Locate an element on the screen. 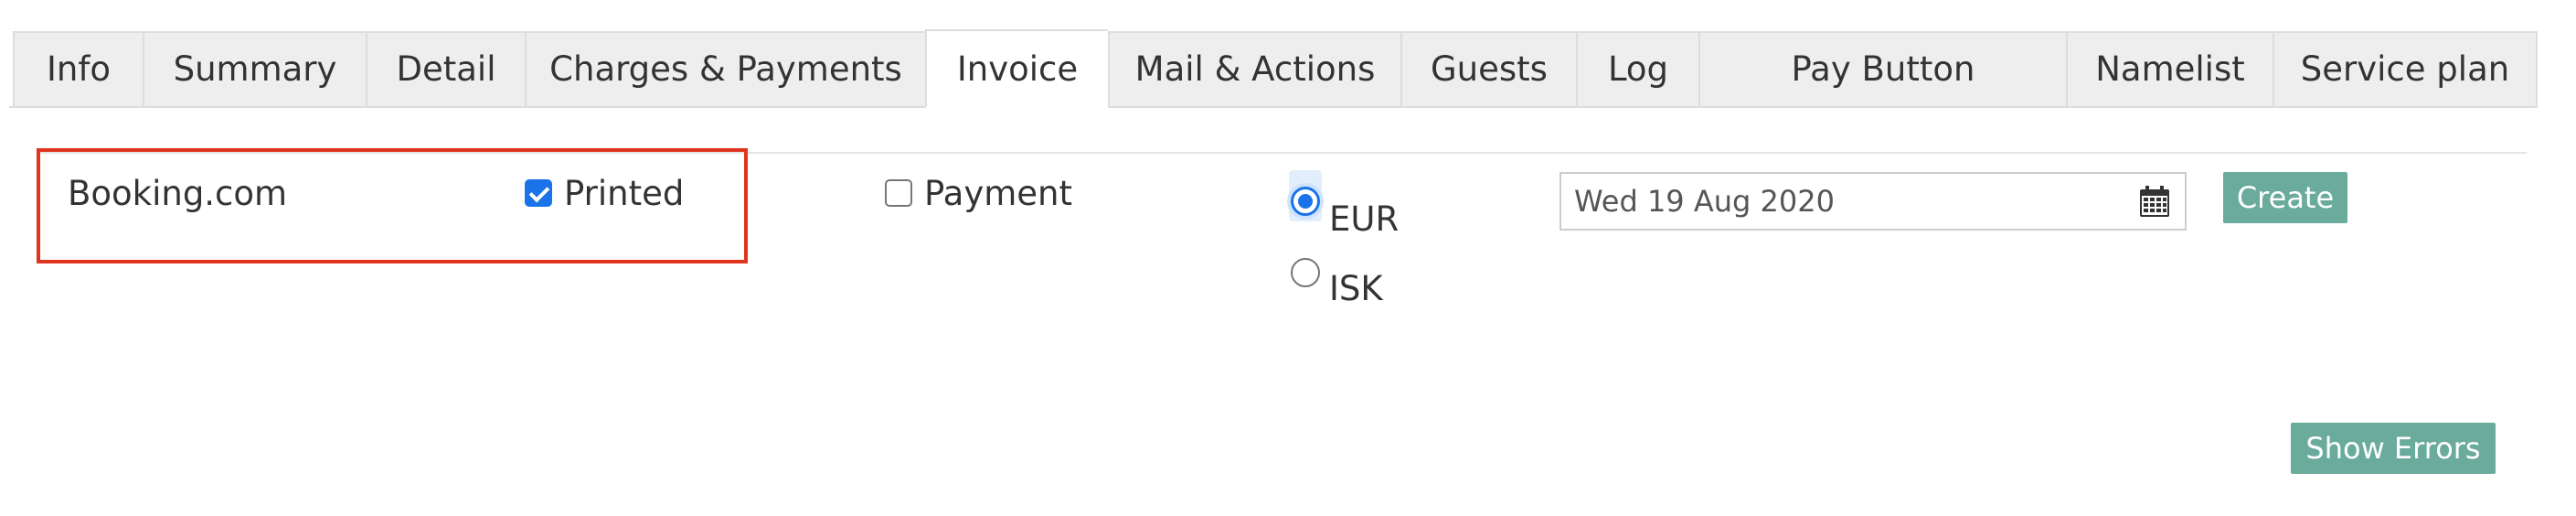 This screenshot has height=516, width=2576. currency-label-isk: ISK is located at coordinates (1356, 288).